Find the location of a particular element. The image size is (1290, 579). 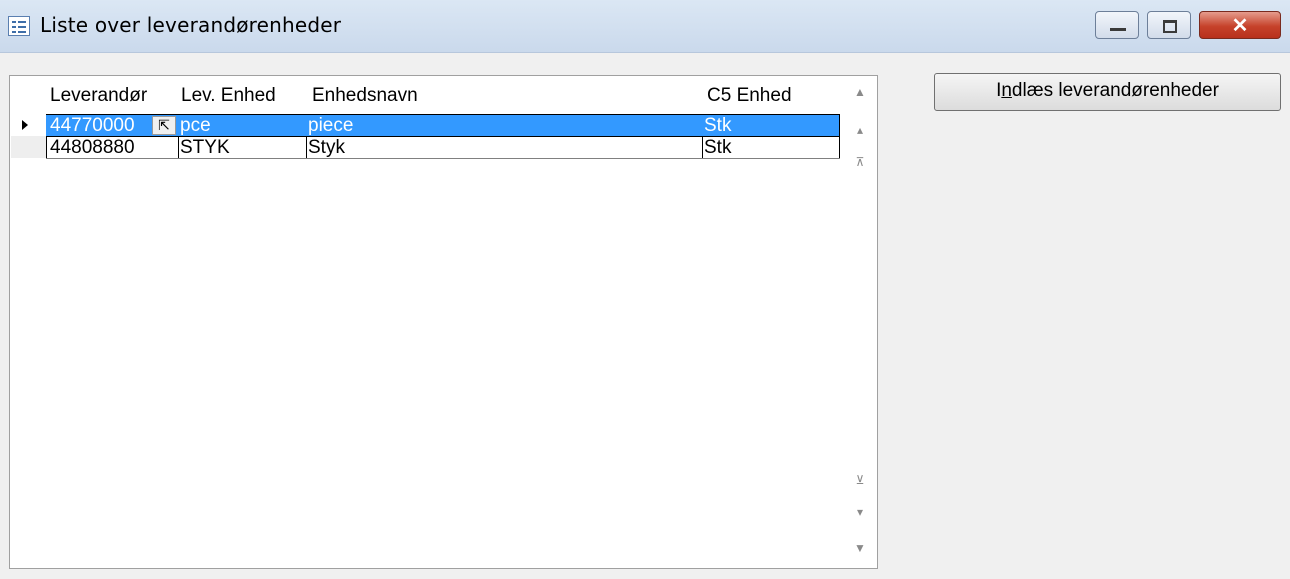

column-header-enhedsnavn: Enhedsnavn is located at coordinates (365, 96).